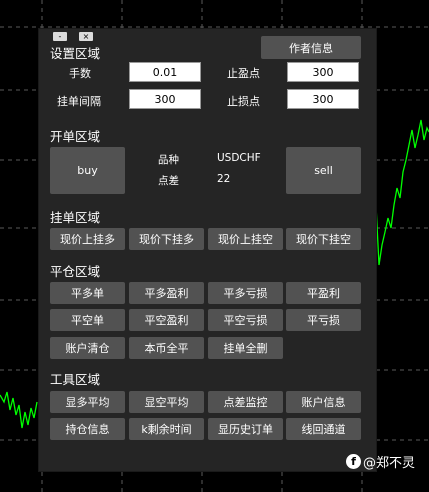 This screenshot has height=492, width=429. Describe the element at coordinates (75, 136) in the screenshot. I see `open-section-title: 开单区域` at that location.